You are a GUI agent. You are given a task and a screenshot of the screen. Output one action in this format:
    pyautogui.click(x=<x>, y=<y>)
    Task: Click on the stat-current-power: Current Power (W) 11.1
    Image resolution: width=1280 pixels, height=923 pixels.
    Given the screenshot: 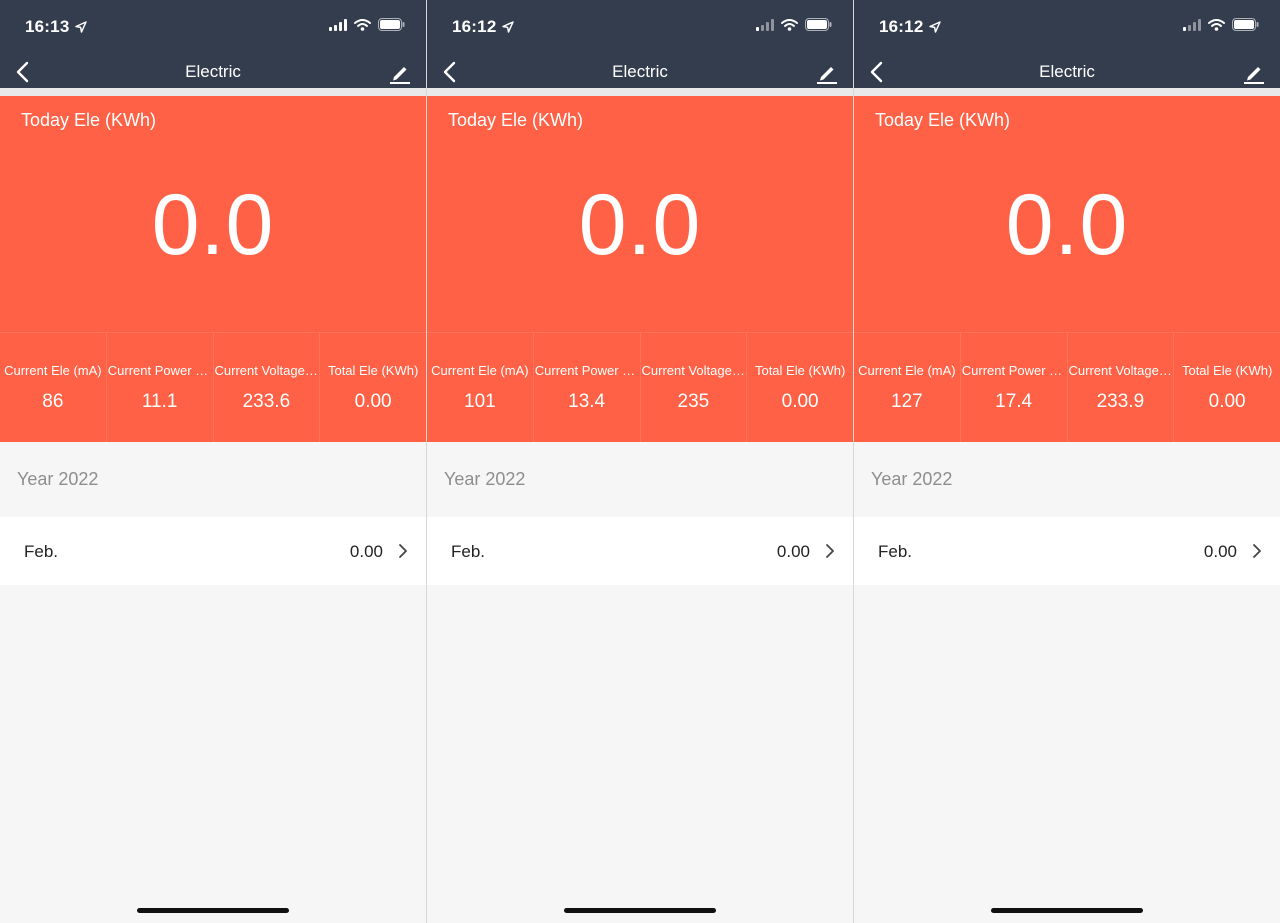 What is the action you would take?
    pyautogui.click(x=160, y=388)
    